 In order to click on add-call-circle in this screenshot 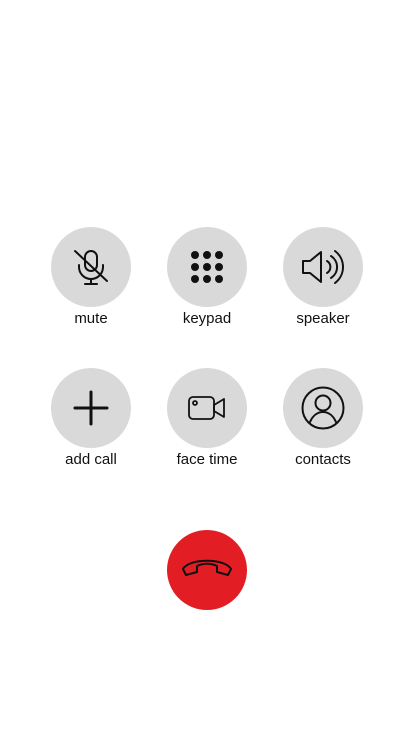, I will do `click(91, 408)`.